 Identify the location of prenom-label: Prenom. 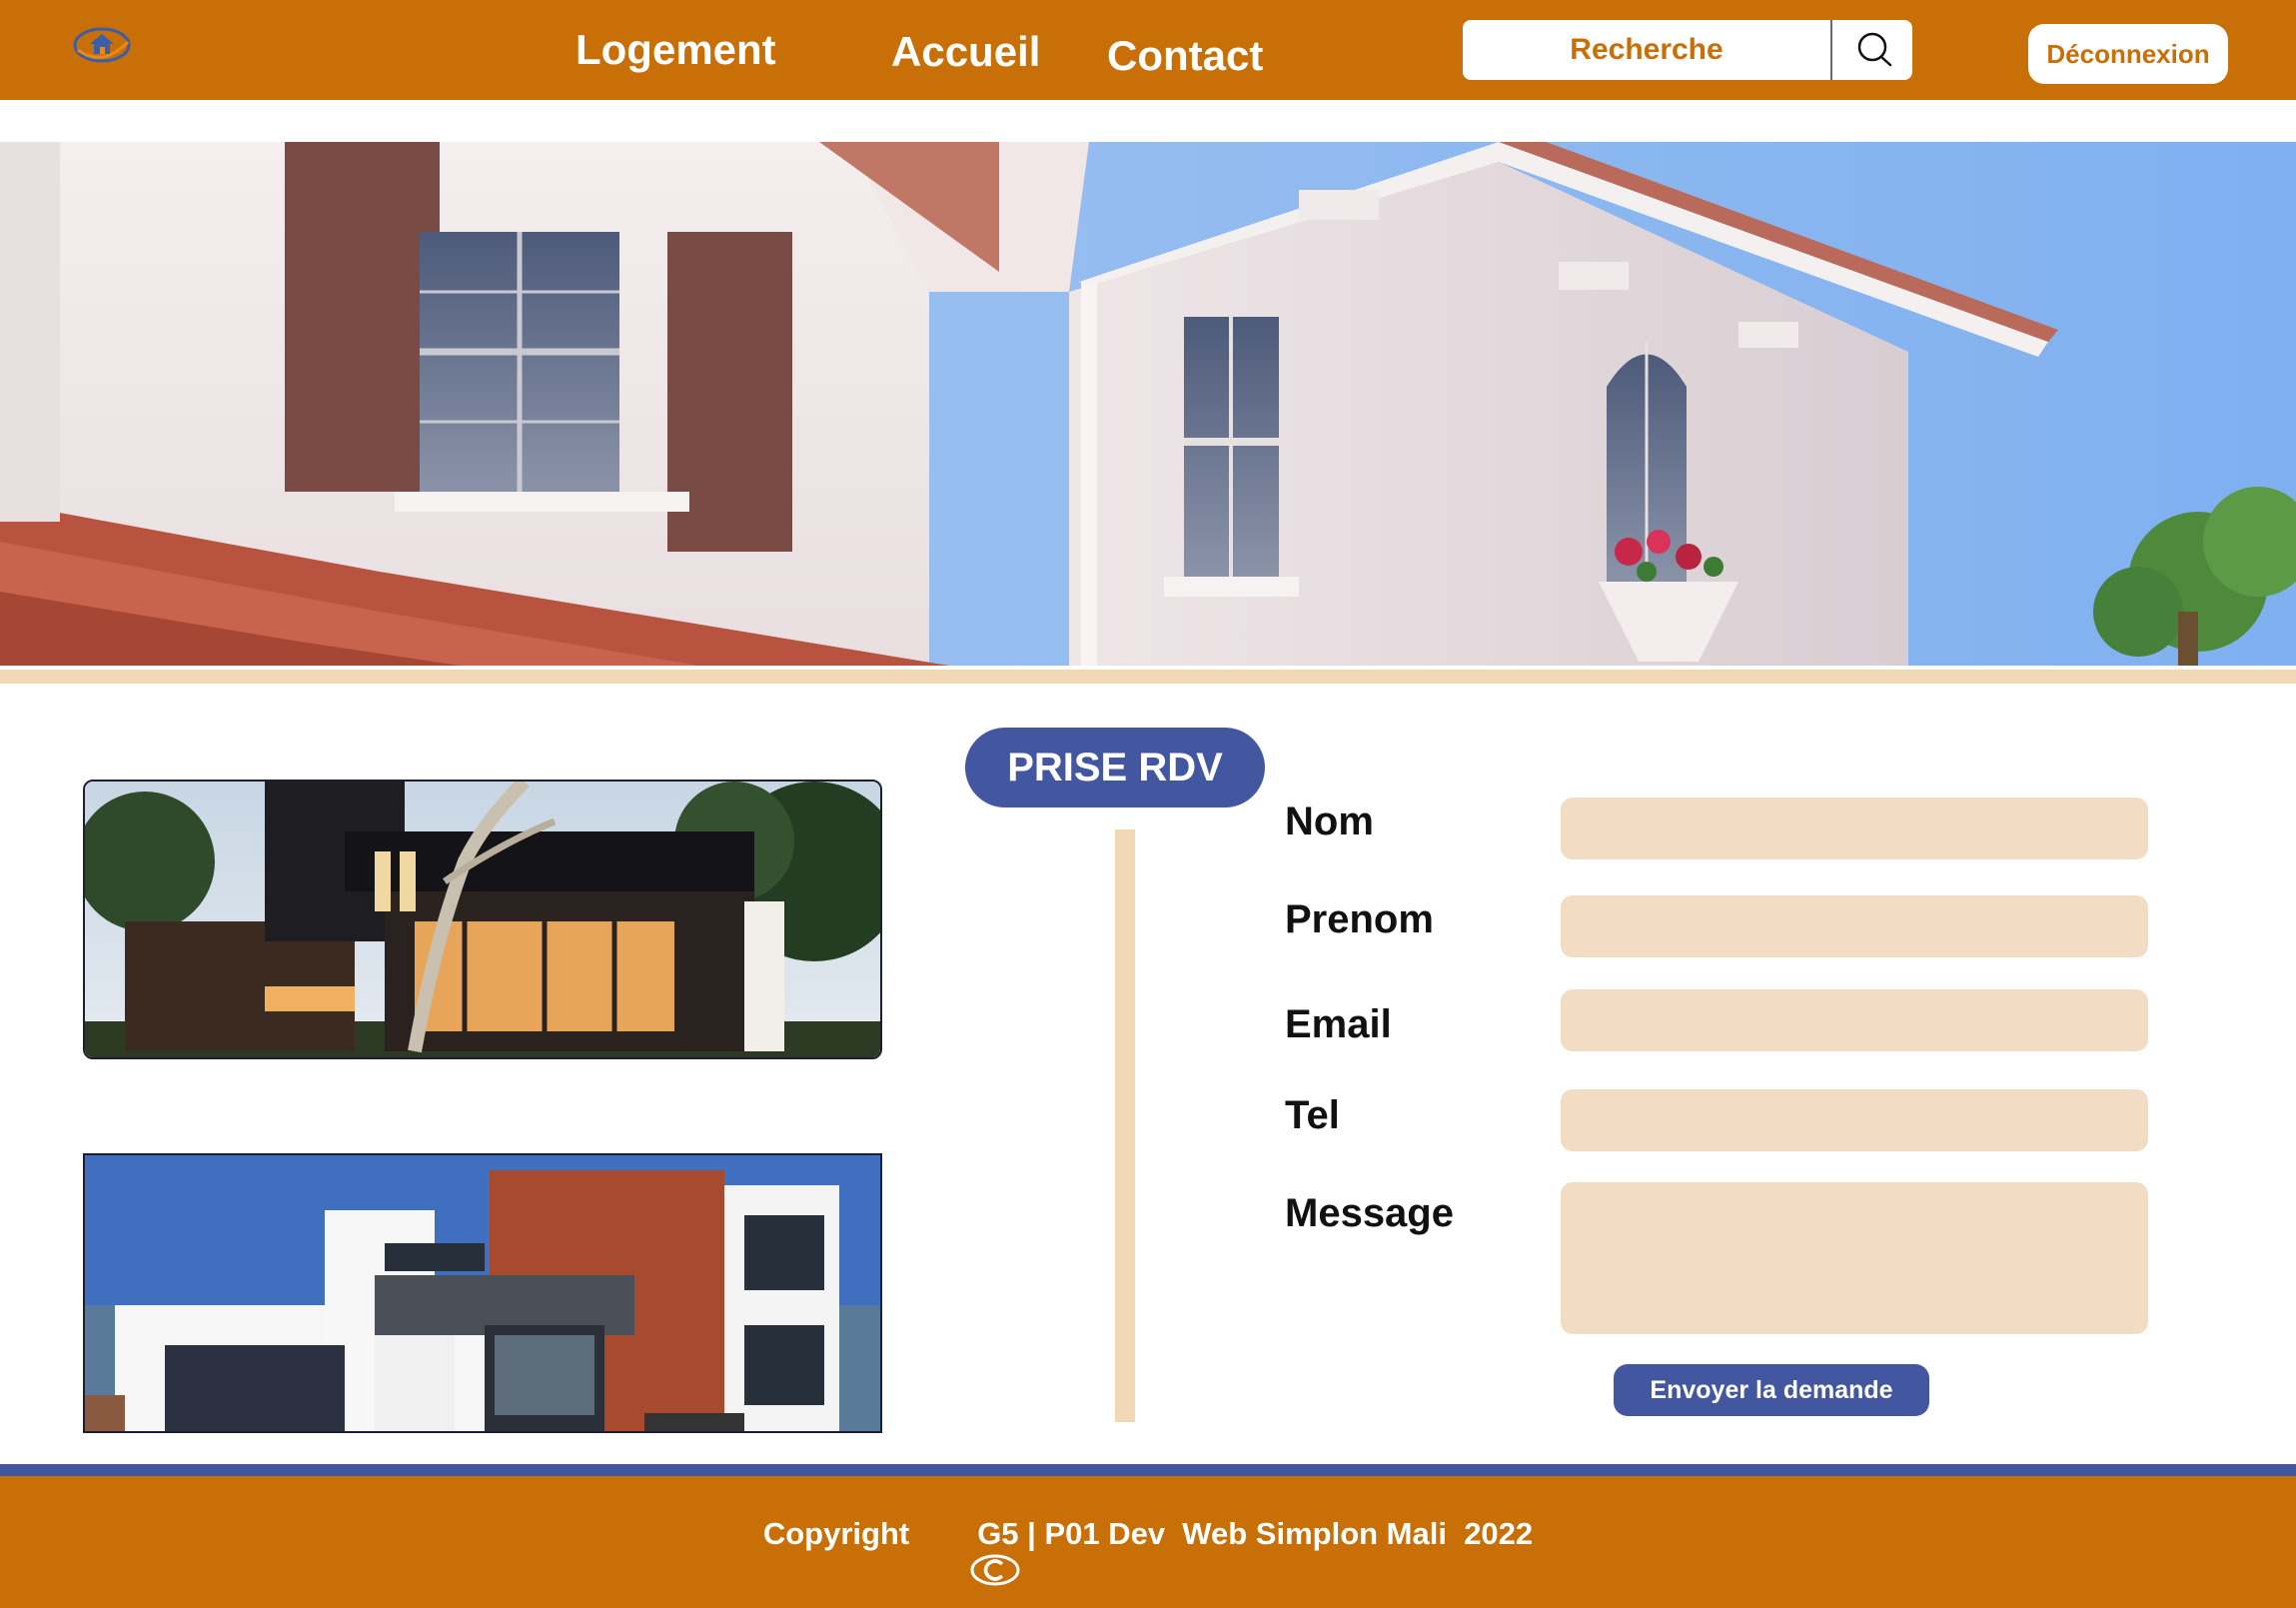
(1359, 919).